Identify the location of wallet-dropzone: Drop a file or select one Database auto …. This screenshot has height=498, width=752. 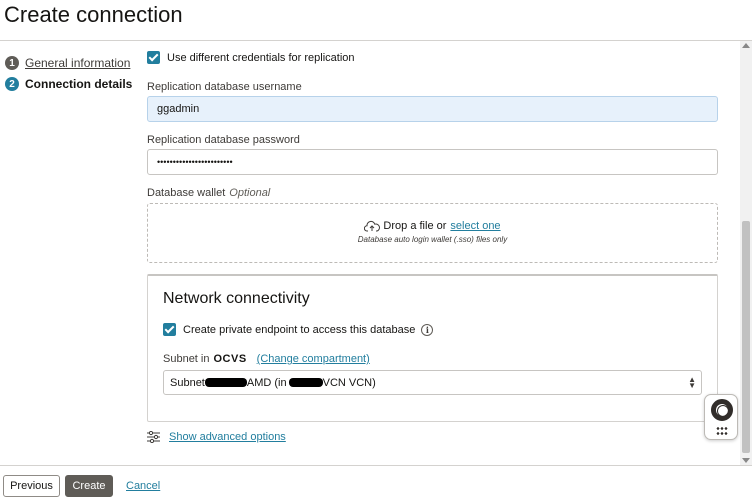
(432, 233).